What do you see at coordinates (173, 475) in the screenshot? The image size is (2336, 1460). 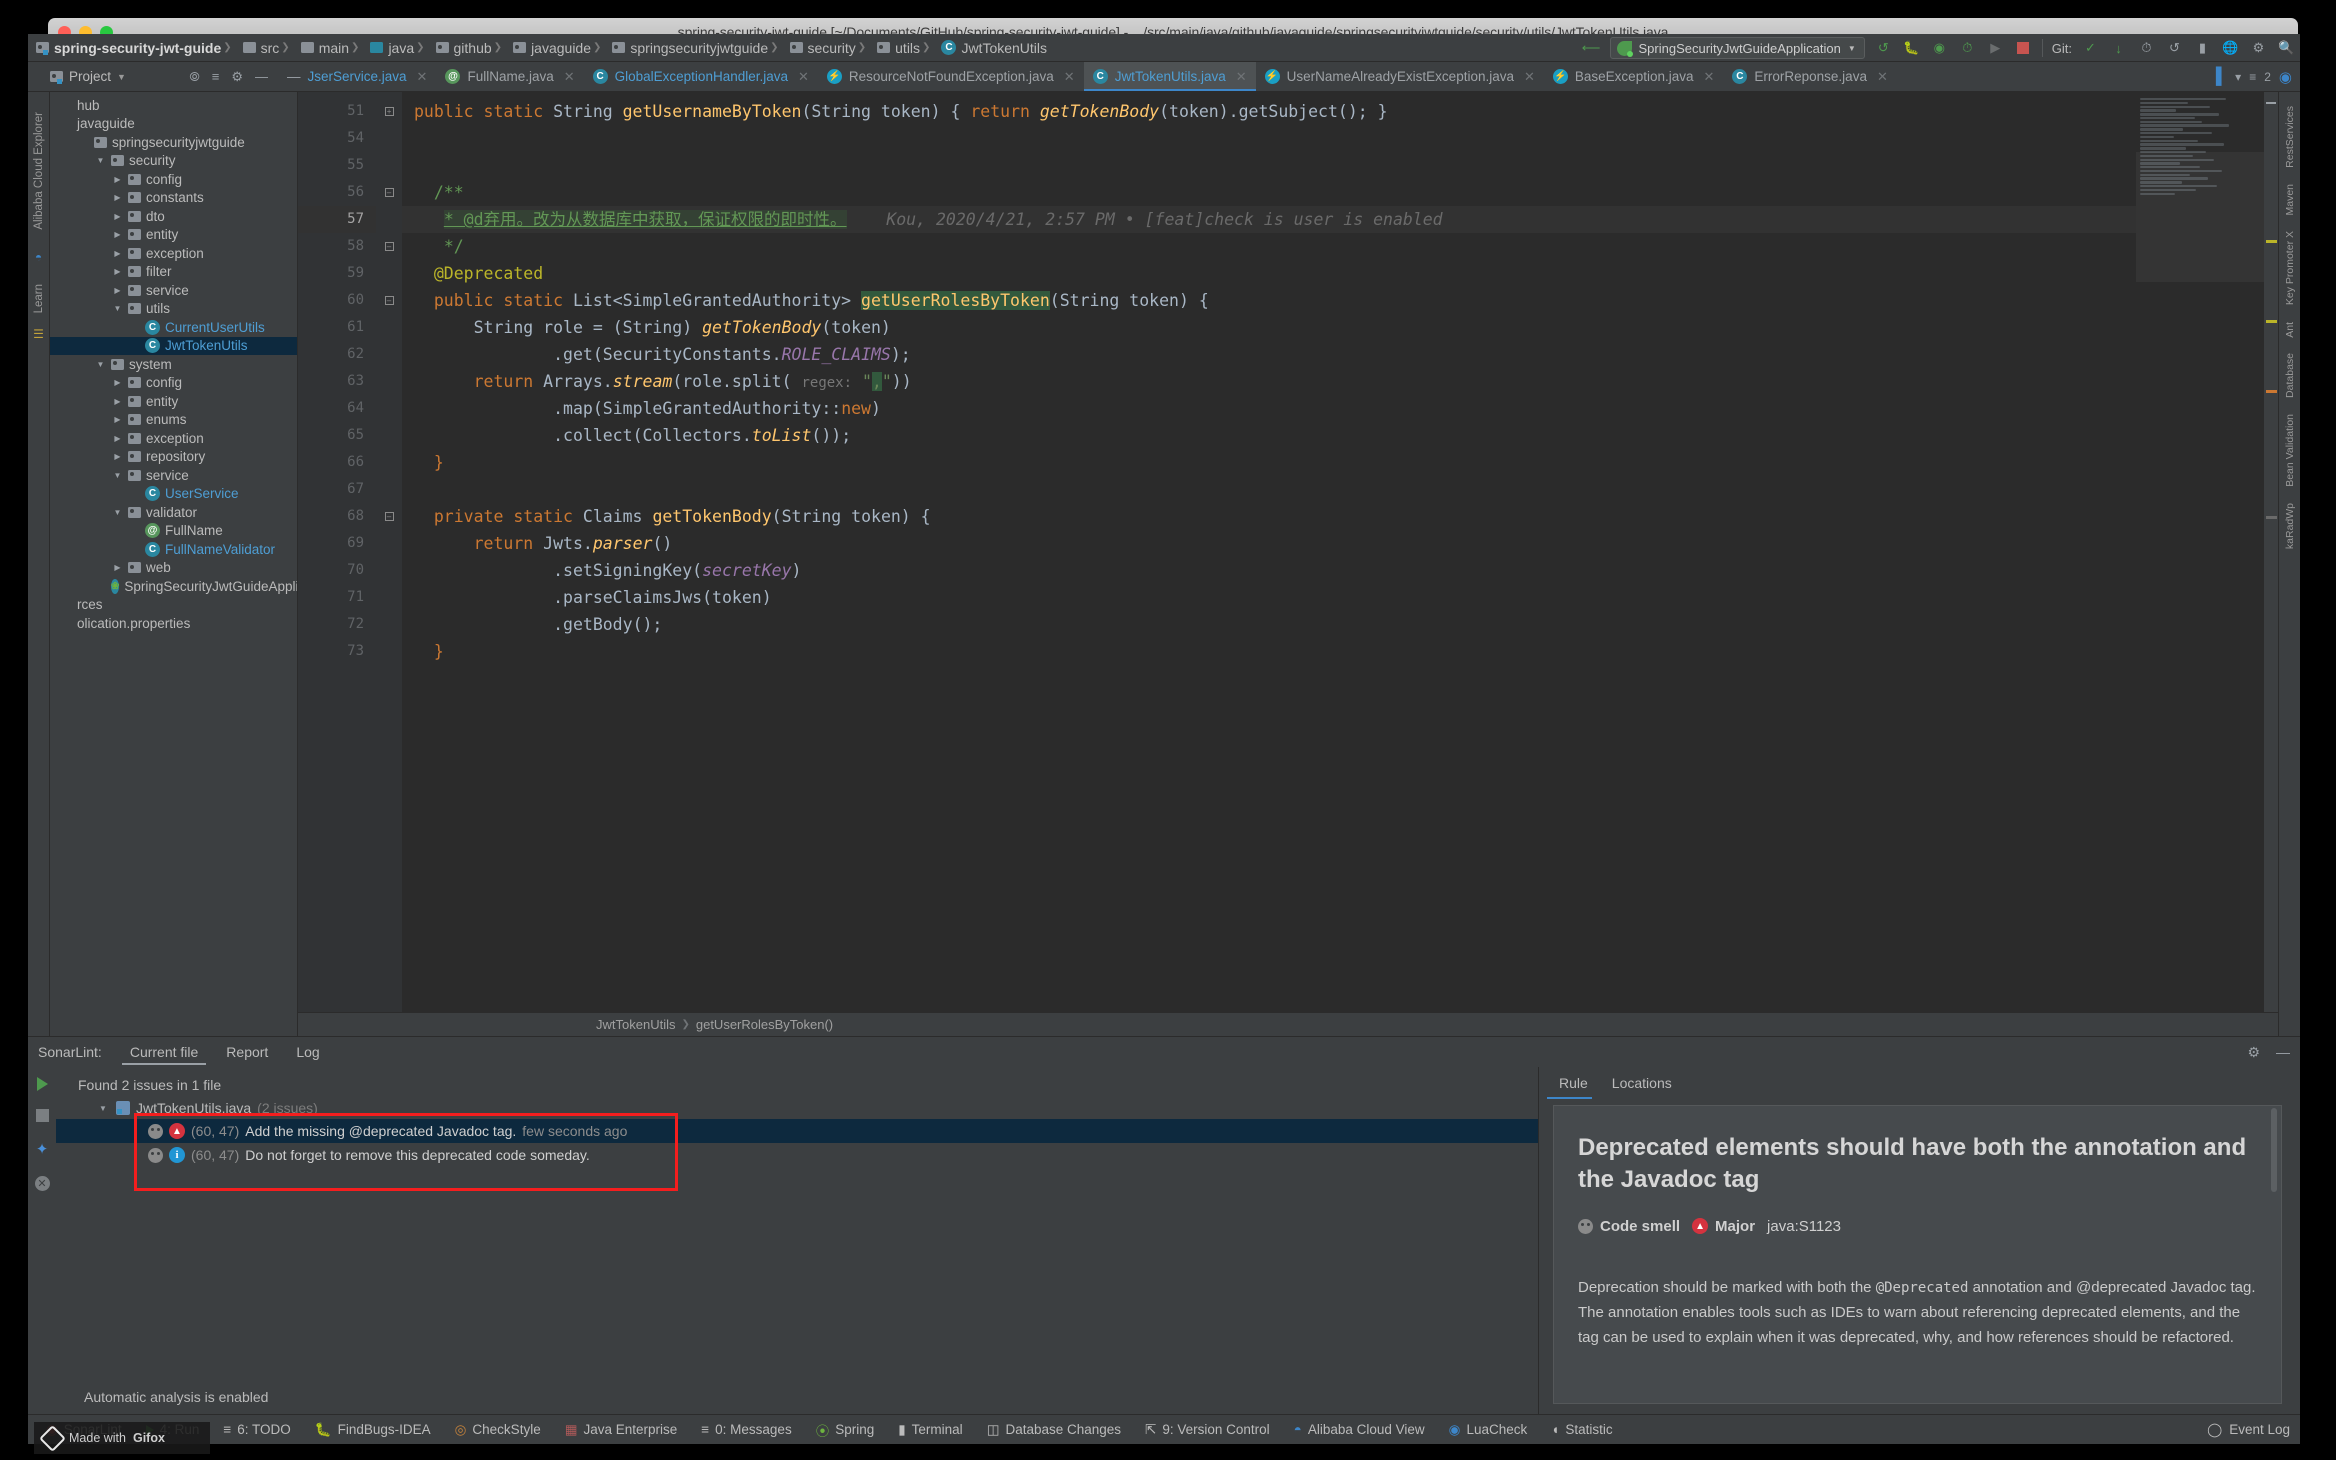 I see `tree-item-service: ▼ service` at bounding box center [173, 475].